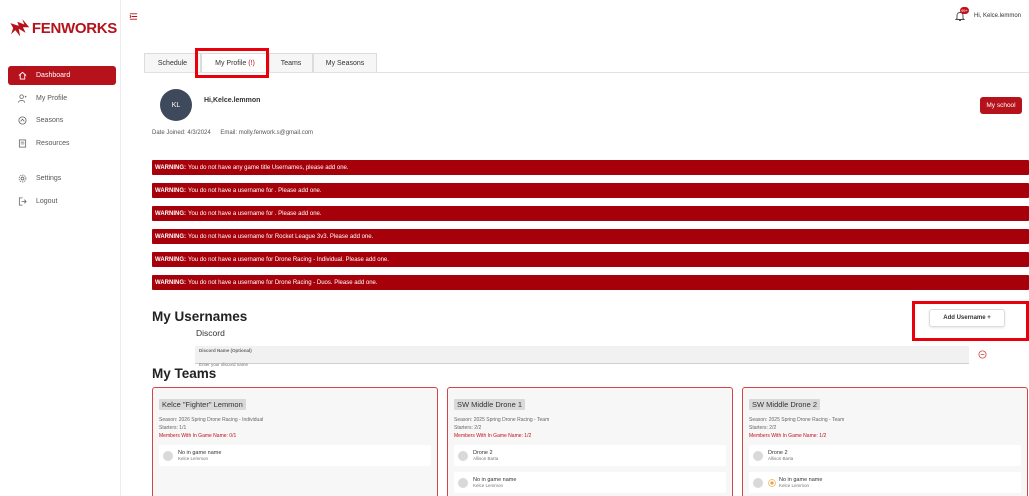 Image resolution: width=1029 pixels, height=496 pixels. What do you see at coordinates (251, 63) in the screenshot?
I see `tab-warning-badge: (!)` at bounding box center [251, 63].